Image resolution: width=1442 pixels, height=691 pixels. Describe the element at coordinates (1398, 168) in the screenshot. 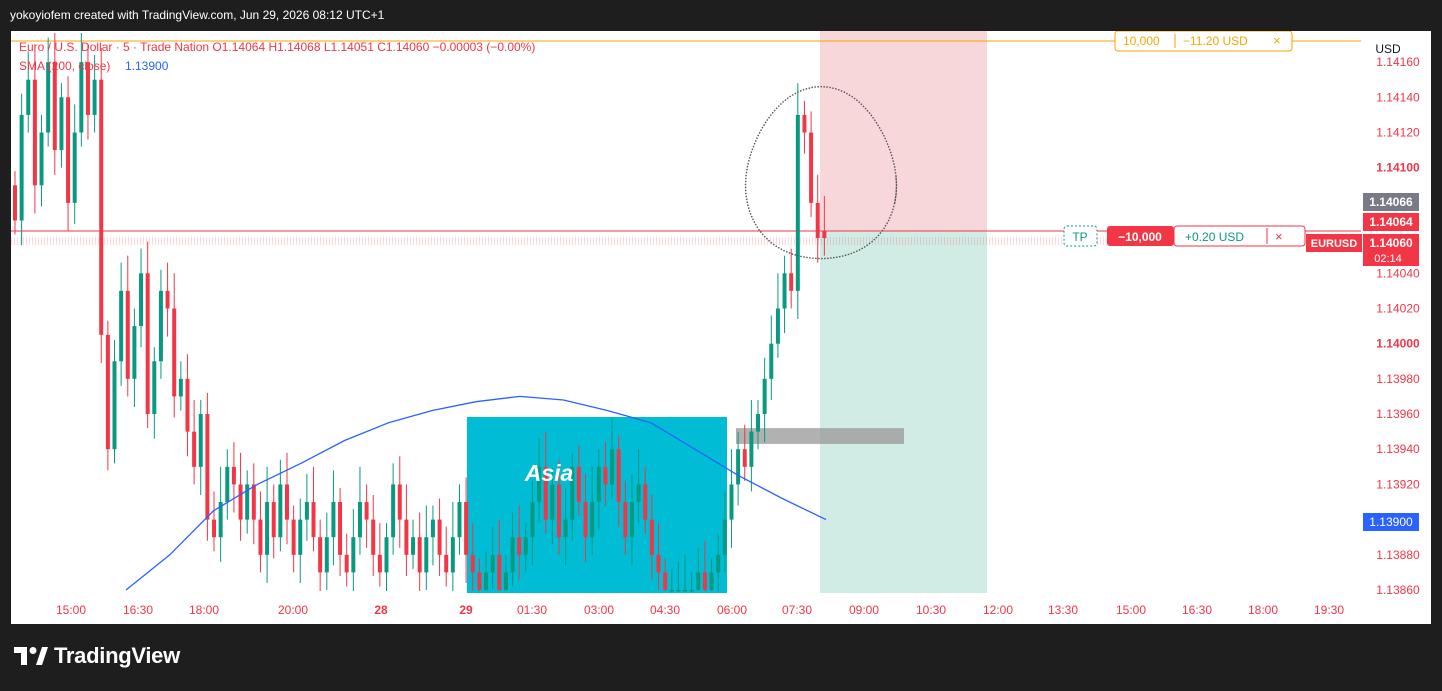

I see `price-tick-label: 1.14100` at that location.